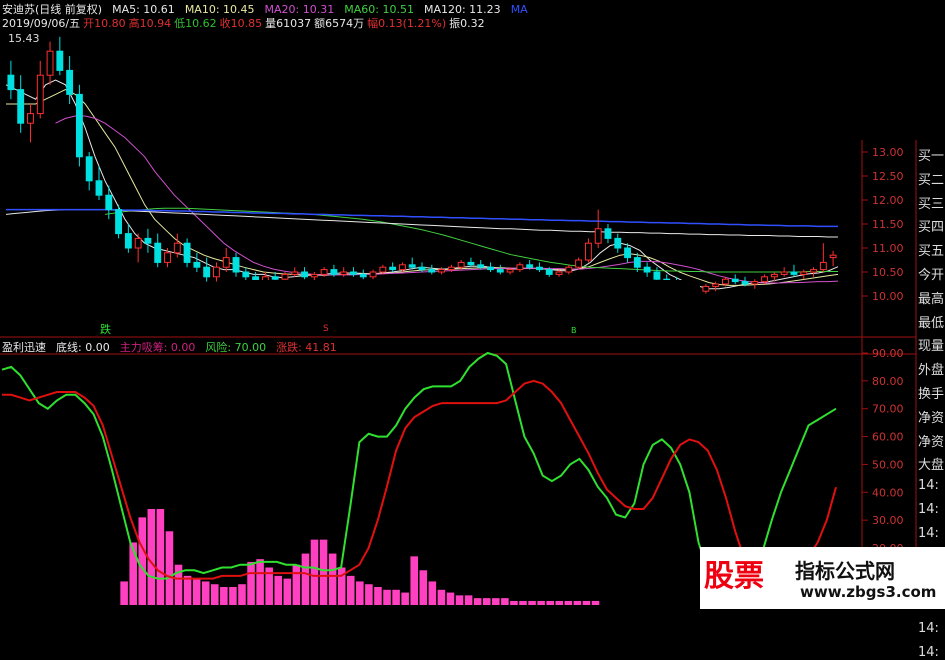 The width and height of the screenshot is (945, 660). Describe the element at coordinates (888, 353) in the screenshot. I see `indicator-tick-label: 90.00` at that location.